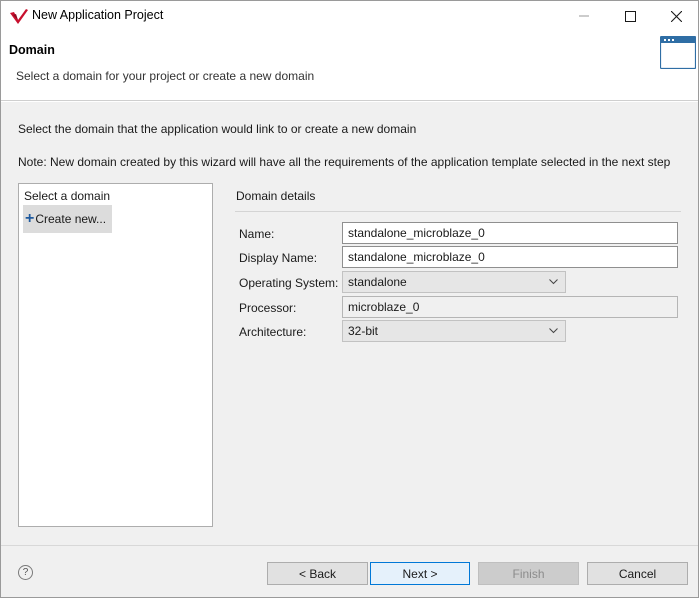 The width and height of the screenshot is (699, 598). What do you see at coordinates (278, 258) in the screenshot?
I see `display-name-label: Display Name:` at bounding box center [278, 258].